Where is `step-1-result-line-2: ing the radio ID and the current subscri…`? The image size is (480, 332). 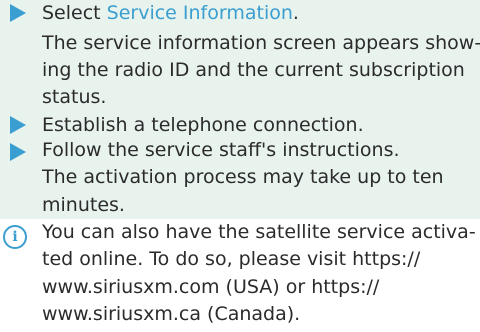
step-1-result-line-2: ing the radio ID and the current subscri… is located at coordinates (253, 70).